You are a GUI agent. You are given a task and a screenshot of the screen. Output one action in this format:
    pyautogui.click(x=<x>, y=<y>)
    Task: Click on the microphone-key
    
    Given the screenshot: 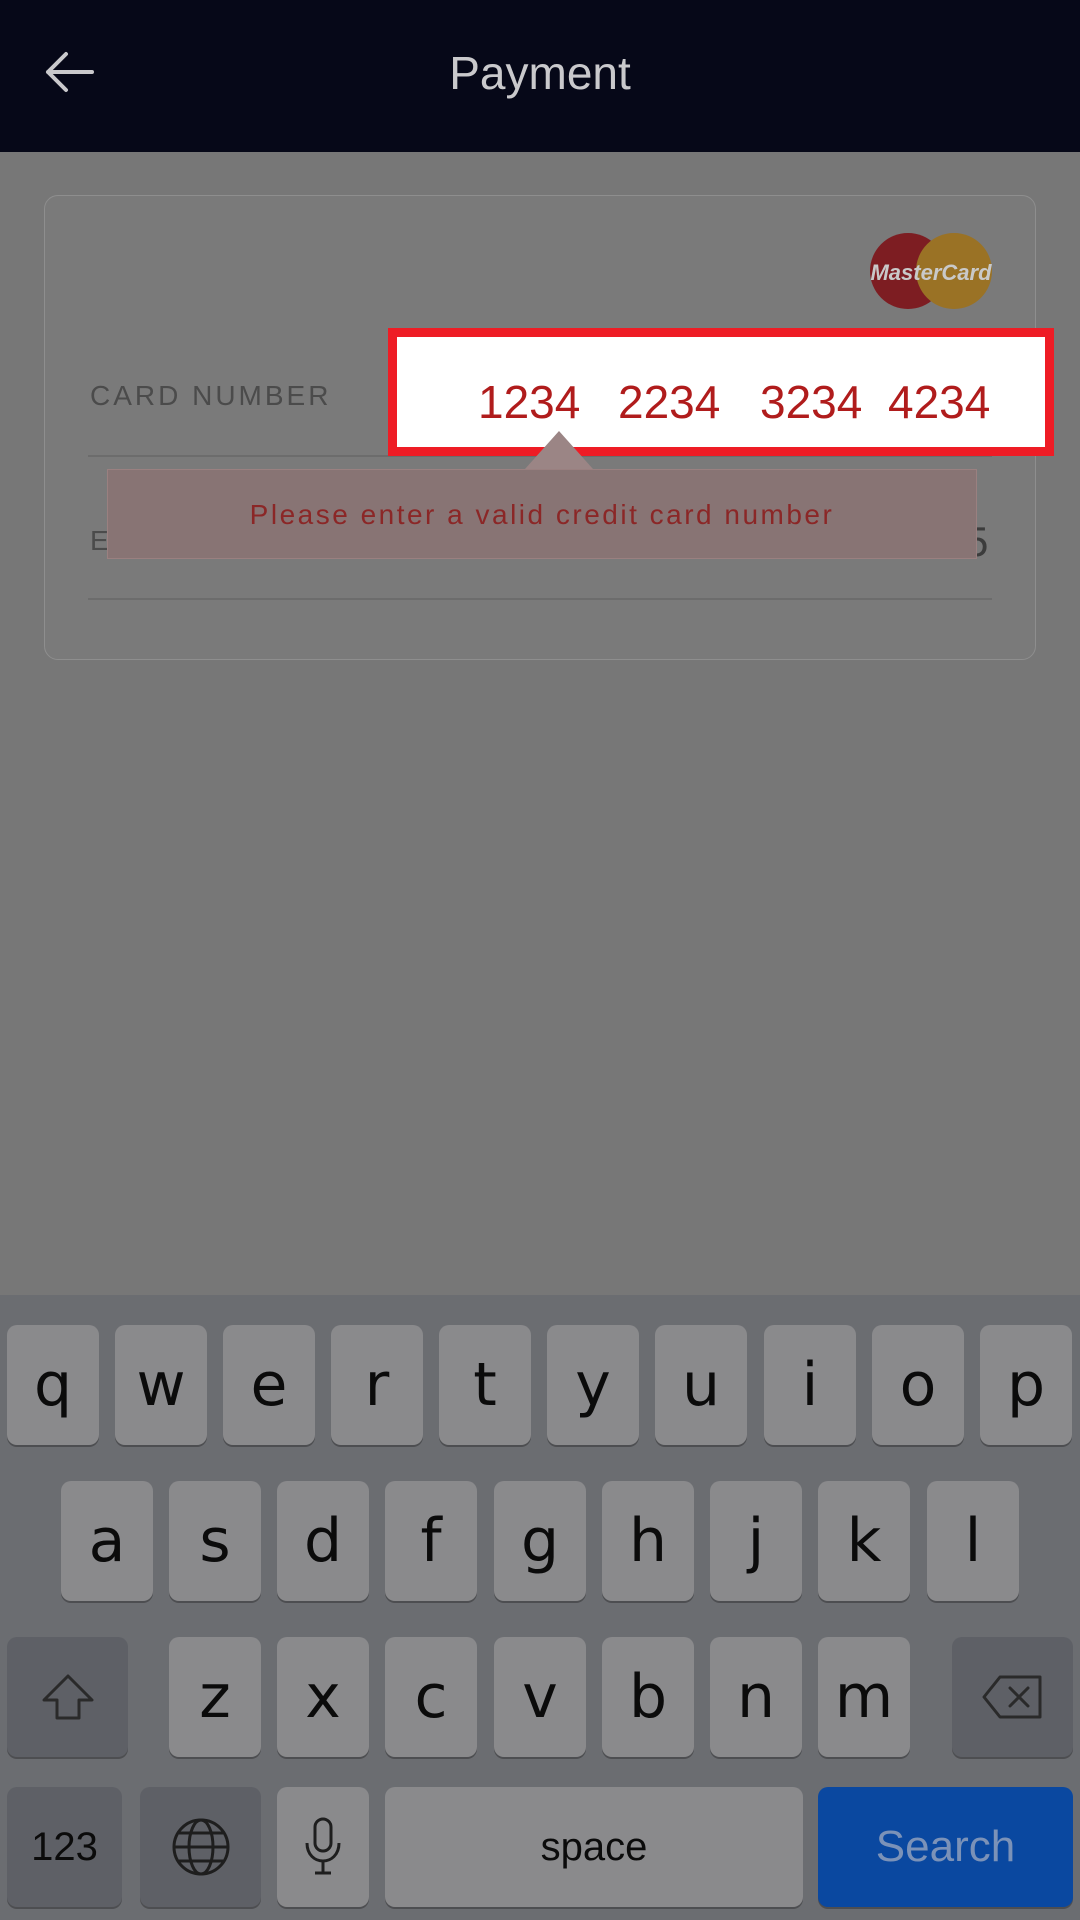 What is the action you would take?
    pyautogui.click(x=323, y=1847)
    